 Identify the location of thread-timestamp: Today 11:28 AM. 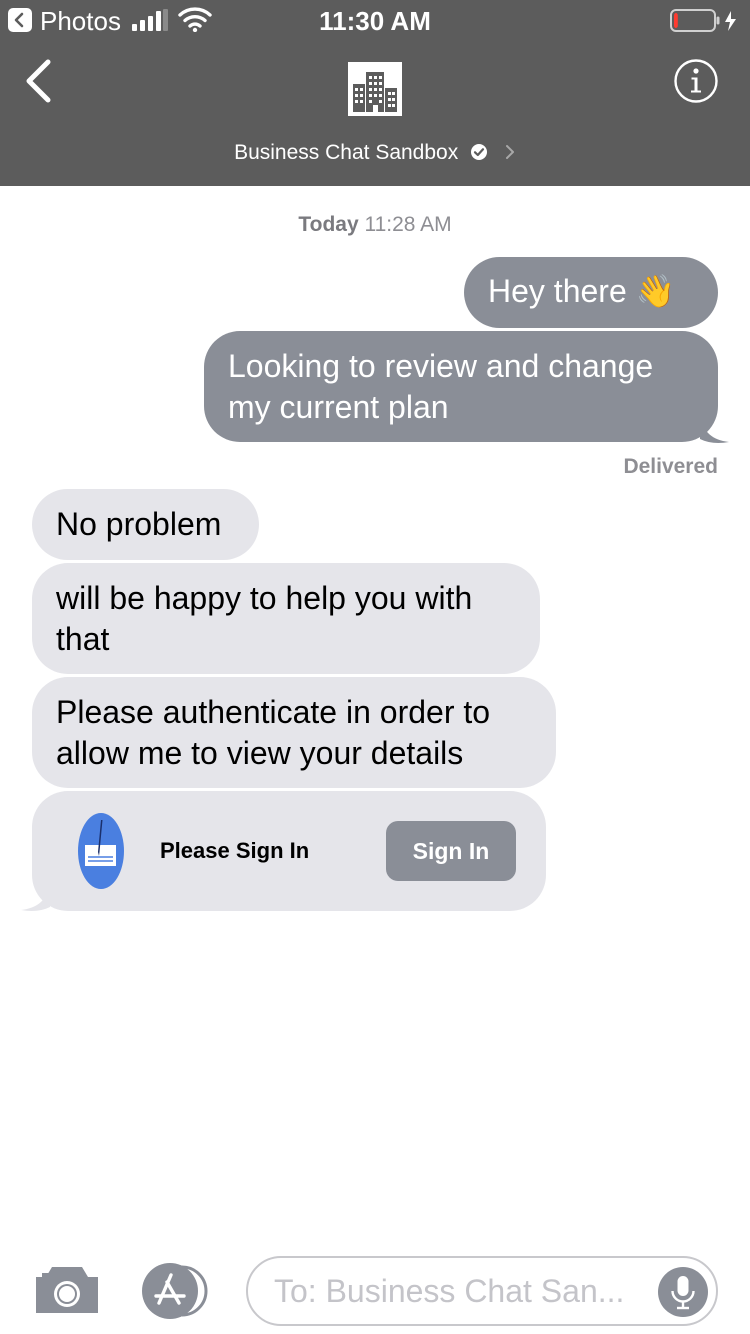
(375, 225).